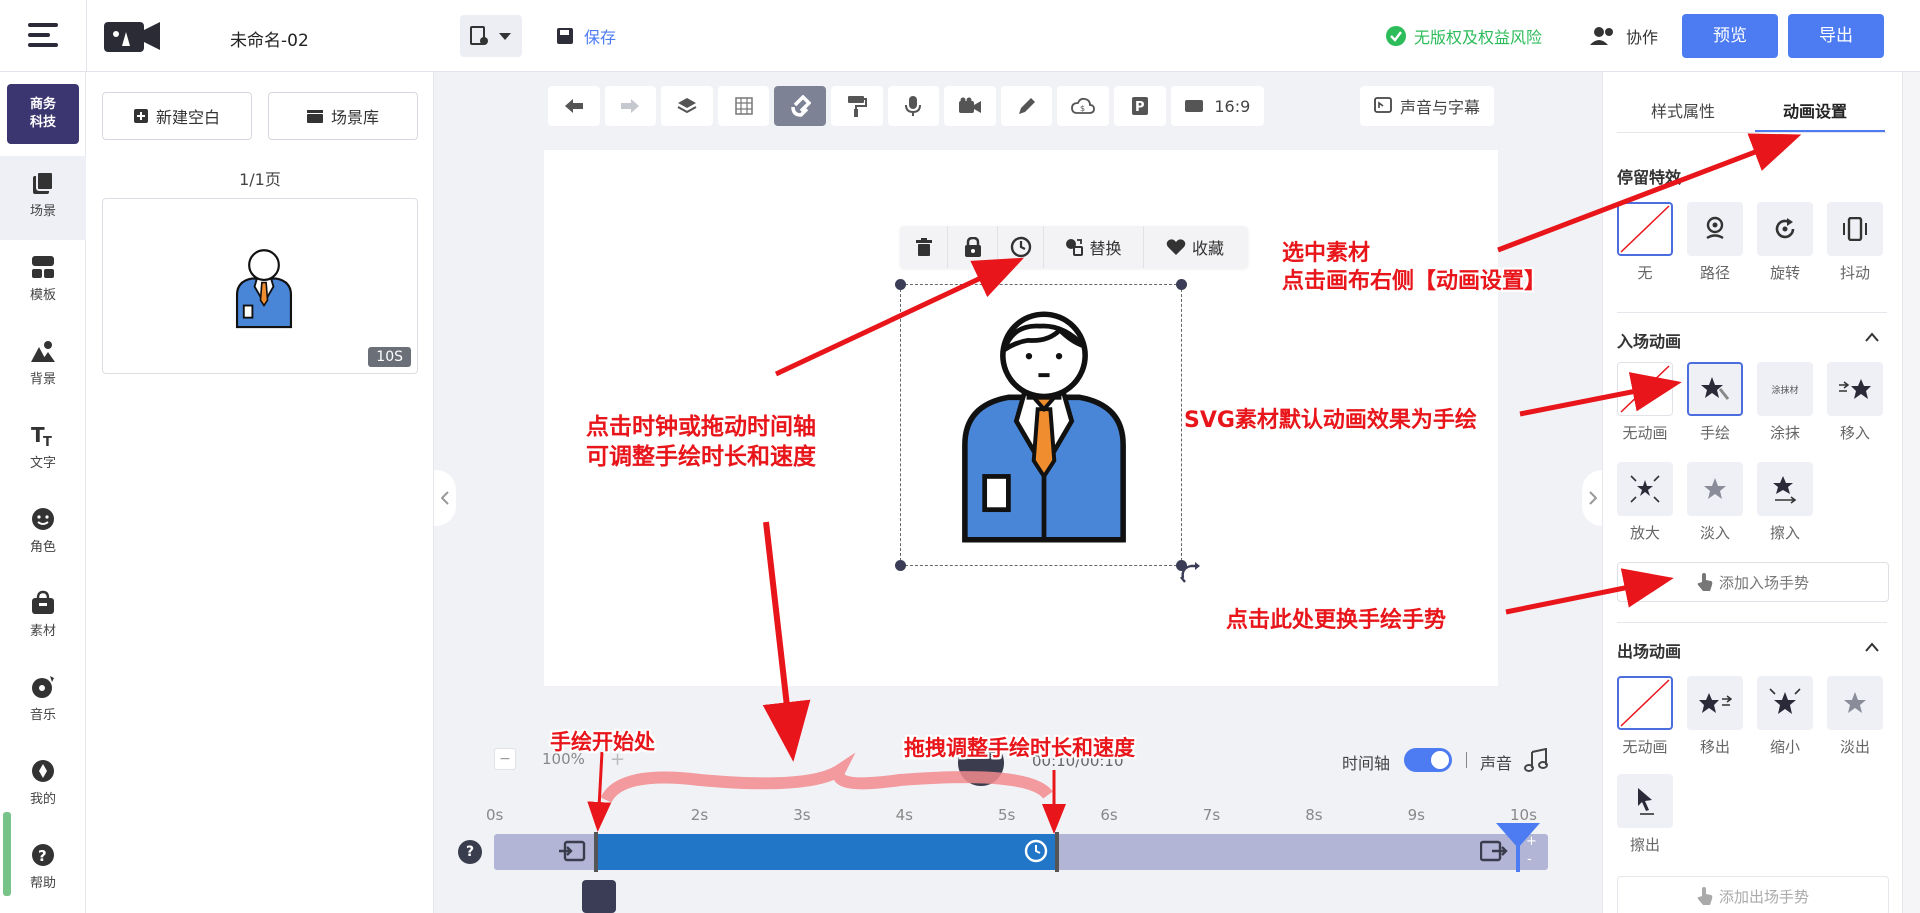 The width and height of the screenshot is (1920, 913). What do you see at coordinates (1414, 268) in the screenshot?
I see `annotation-select-material: 选中素材 点击画布右侧【动画设置】` at bounding box center [1414, 268].